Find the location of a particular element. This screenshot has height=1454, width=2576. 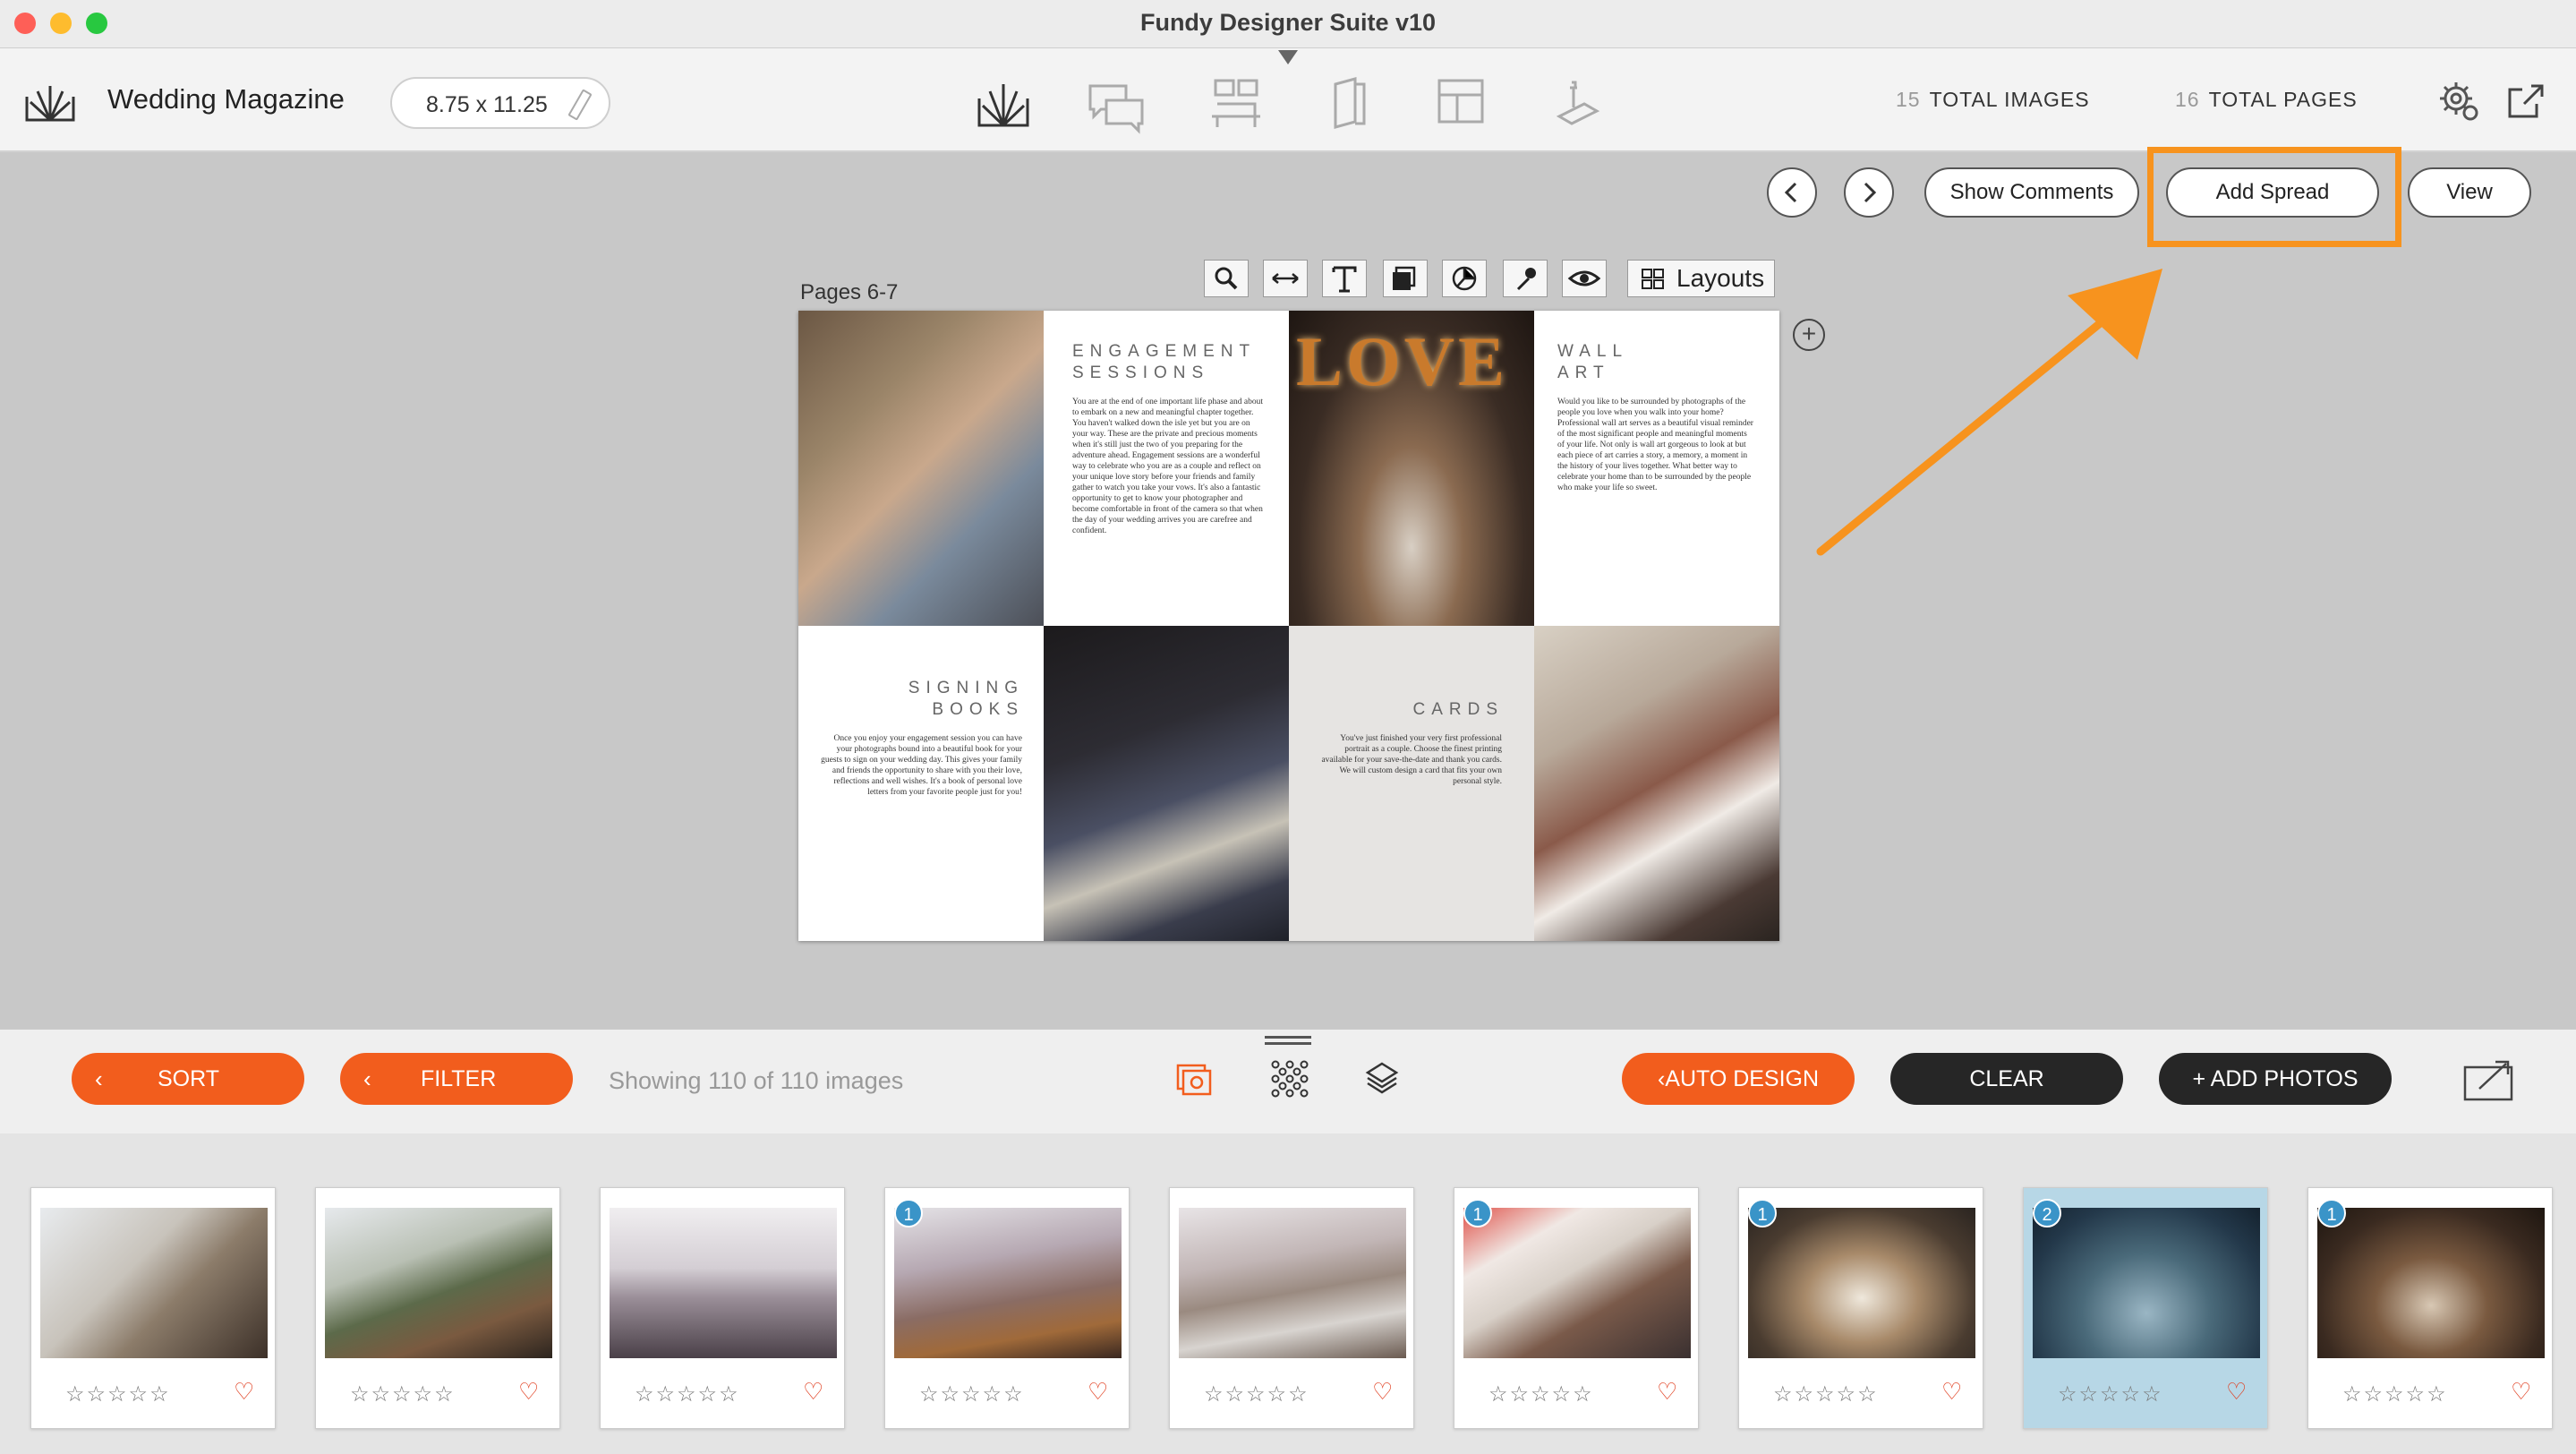

eye-icon is located at coordinates (1584, 278).